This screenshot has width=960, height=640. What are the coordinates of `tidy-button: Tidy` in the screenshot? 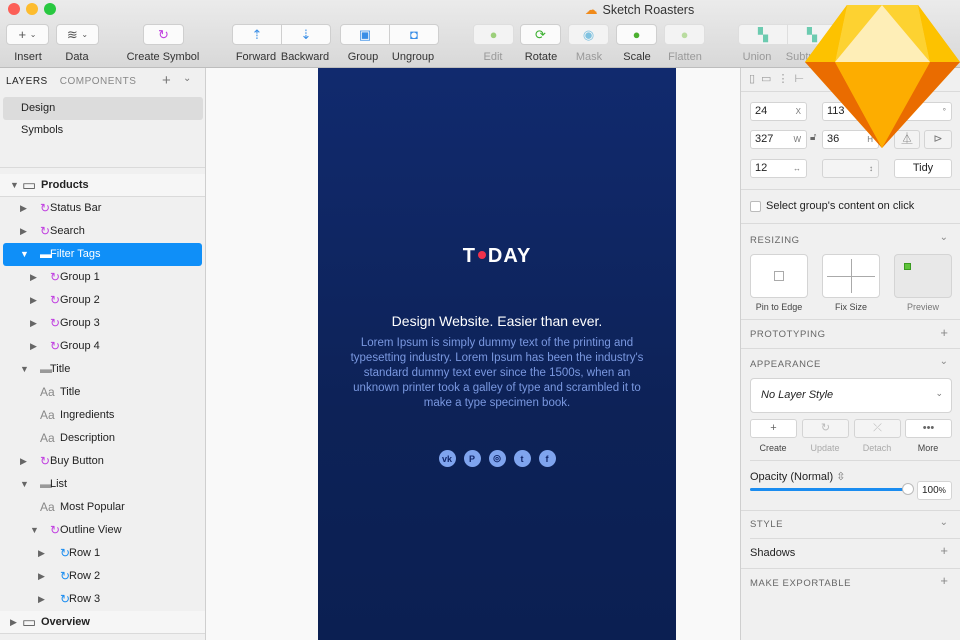 It's located at (923, 168).